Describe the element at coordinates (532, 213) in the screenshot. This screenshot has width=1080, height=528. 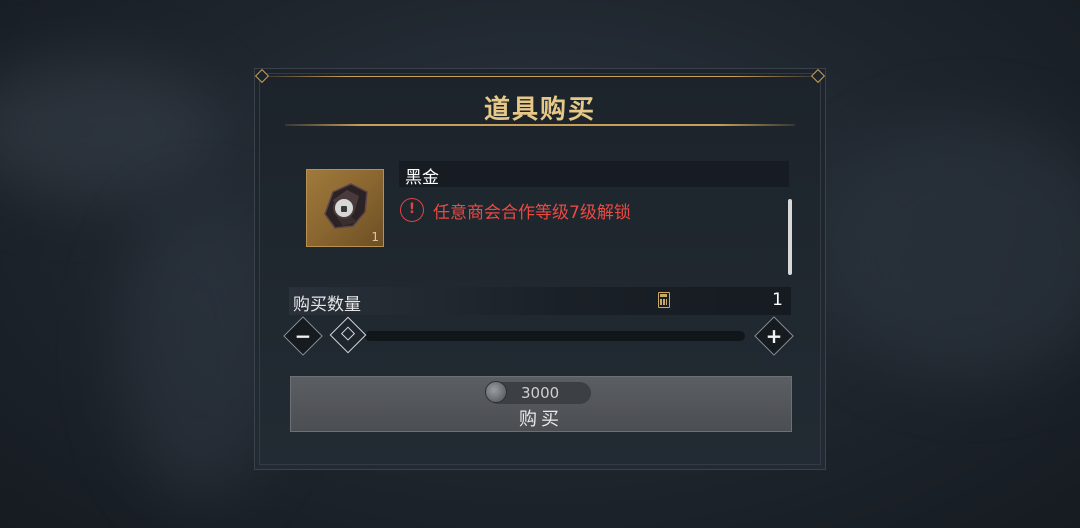
I see `unlock-requirement: 任意商会合作等级7级解锁` at that location.